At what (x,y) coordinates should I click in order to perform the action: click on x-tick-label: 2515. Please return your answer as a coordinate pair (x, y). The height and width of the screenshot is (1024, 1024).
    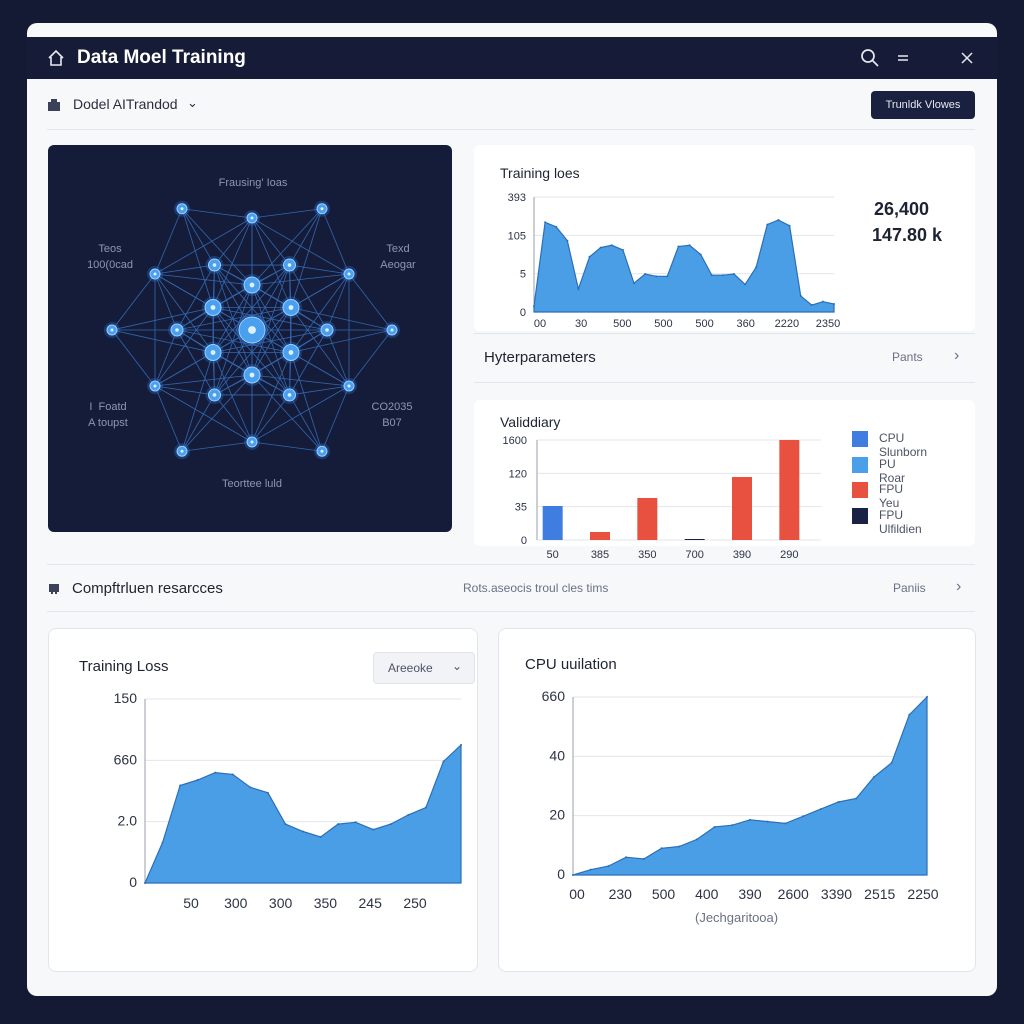
    Looking at the image, I should click on (879, 894).